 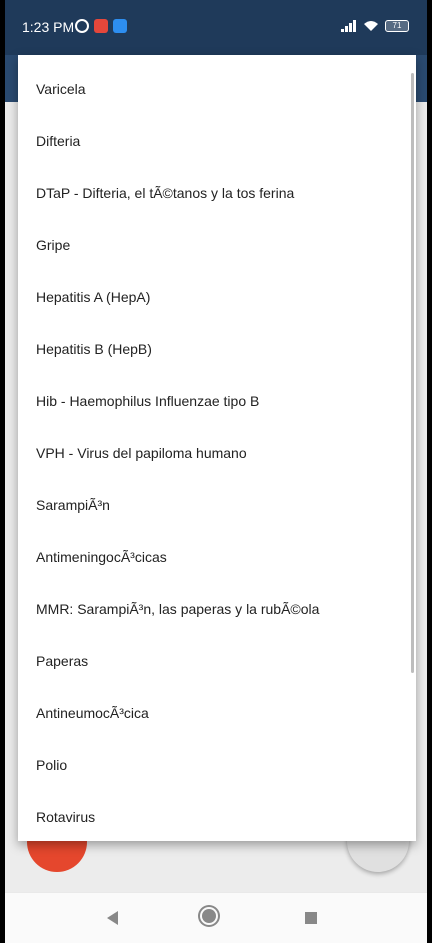 I want to click on dropdown-item-vph: VPH - Virus del papiloma humano, so click(x=217, y=453).